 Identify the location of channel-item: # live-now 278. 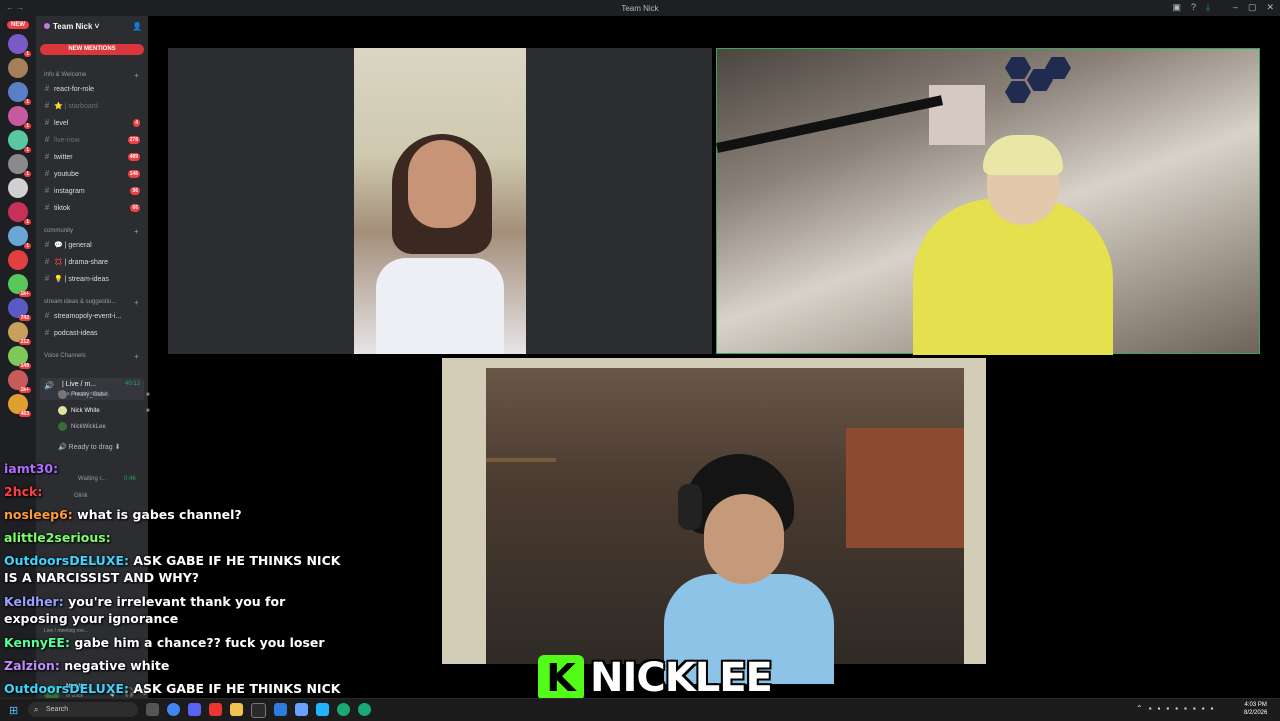
(92, 140).